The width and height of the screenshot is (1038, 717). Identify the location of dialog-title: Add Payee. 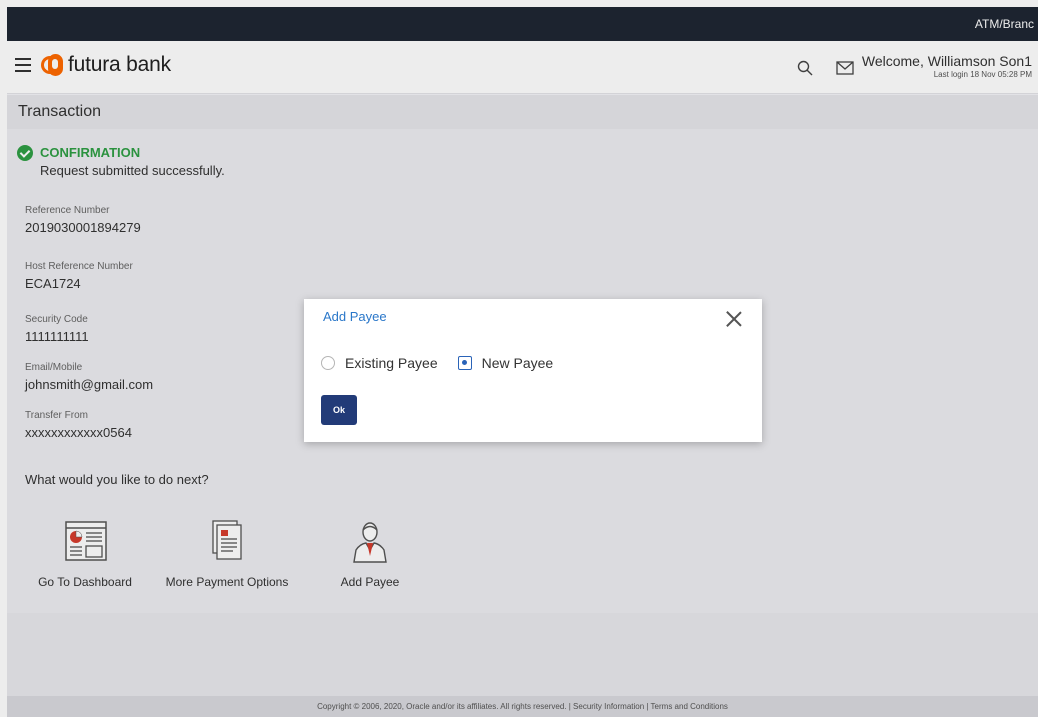
(355, 316).